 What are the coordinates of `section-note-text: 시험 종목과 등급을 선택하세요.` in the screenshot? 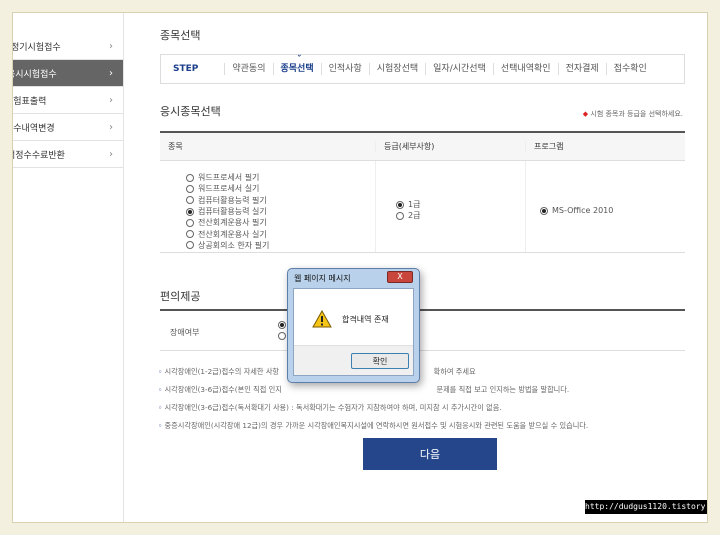 It's located at (636, 114).